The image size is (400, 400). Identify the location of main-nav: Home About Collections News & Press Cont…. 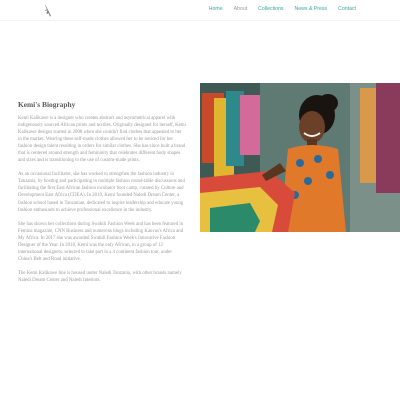
(277, 9).